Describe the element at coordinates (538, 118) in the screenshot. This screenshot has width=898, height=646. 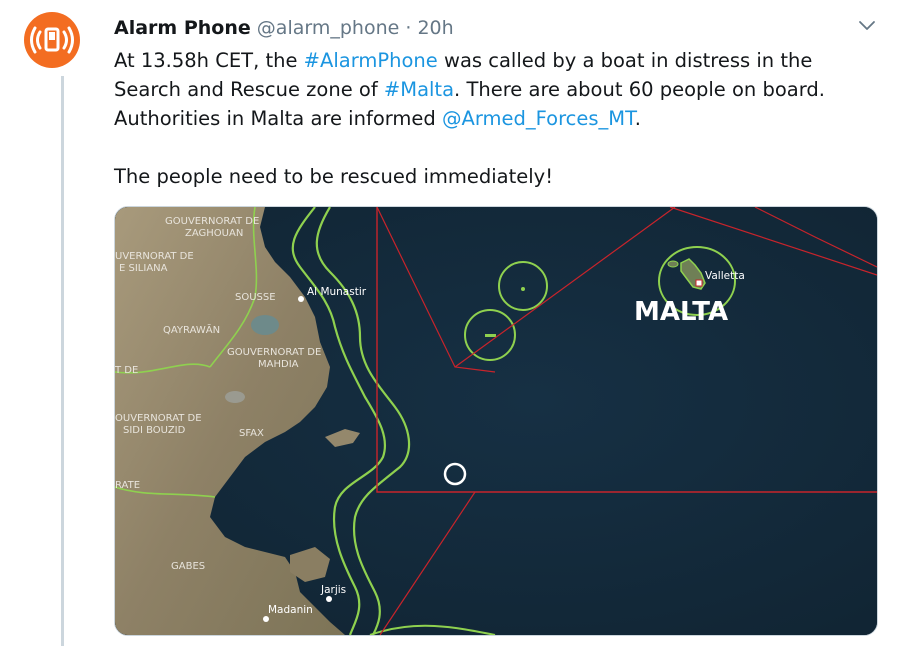
I see `mention-armed-forces: @Armed_Forces_MT` at that location.